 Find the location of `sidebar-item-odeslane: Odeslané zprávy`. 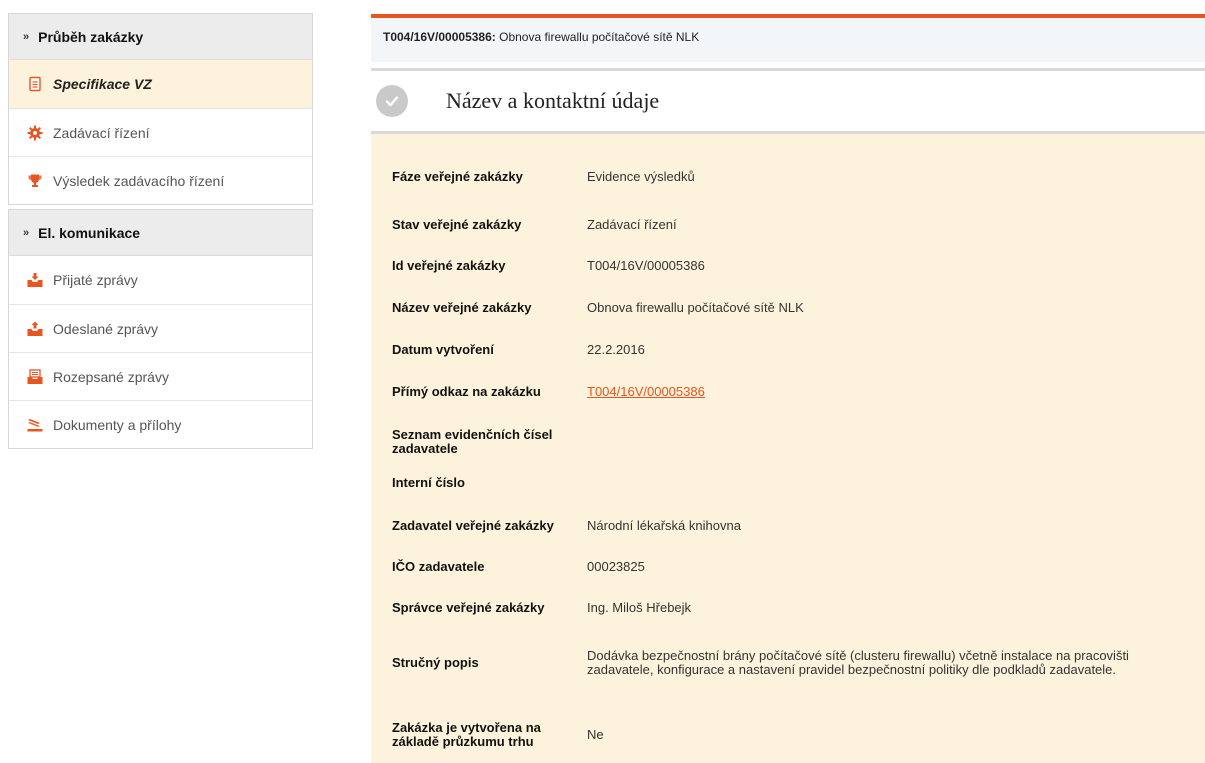

sidebar-item-odeslane: Odeslané zprávy is located at coordinates (160, 328).